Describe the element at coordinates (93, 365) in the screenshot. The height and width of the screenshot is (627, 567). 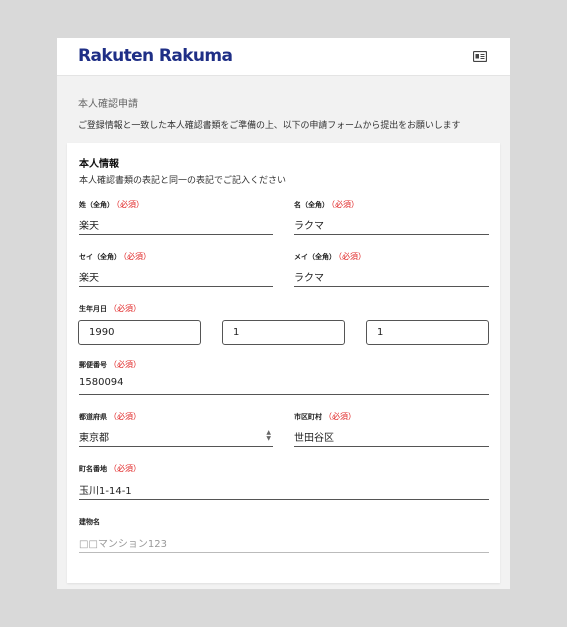
I see `postal-code-label-text: 郵便番号` at that location.